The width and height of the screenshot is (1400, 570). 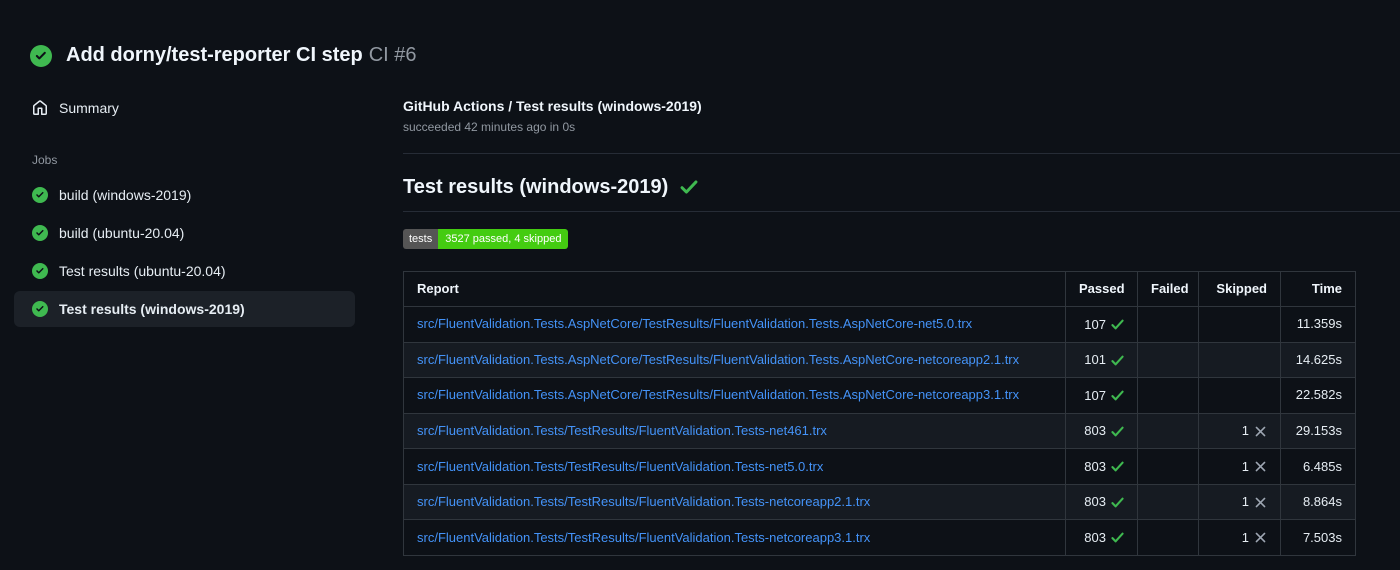 What do you see at coordinates (89, 108) in the screenshot?
I see `sidebar-summary-label: Summary` at bounding box center [89, 108].